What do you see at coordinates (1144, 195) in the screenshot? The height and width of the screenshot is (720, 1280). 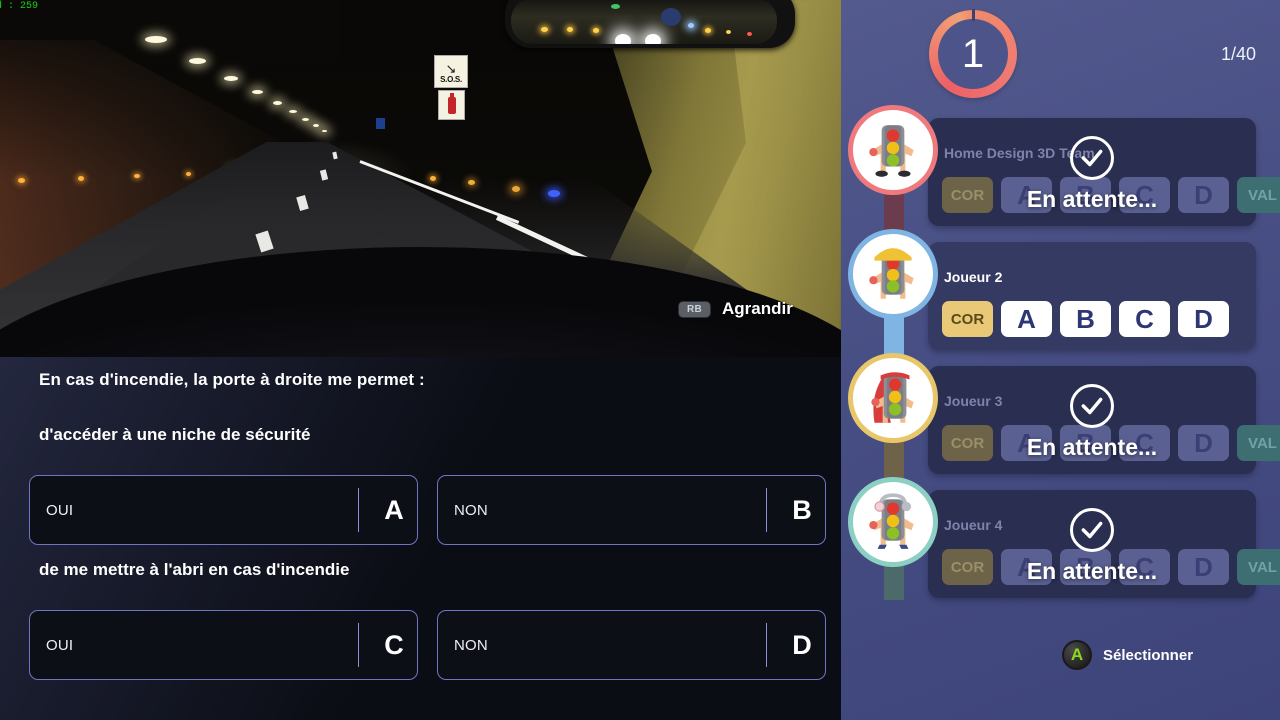 I see `player-1-answer-c: C` at bounding box center [1144, 195].